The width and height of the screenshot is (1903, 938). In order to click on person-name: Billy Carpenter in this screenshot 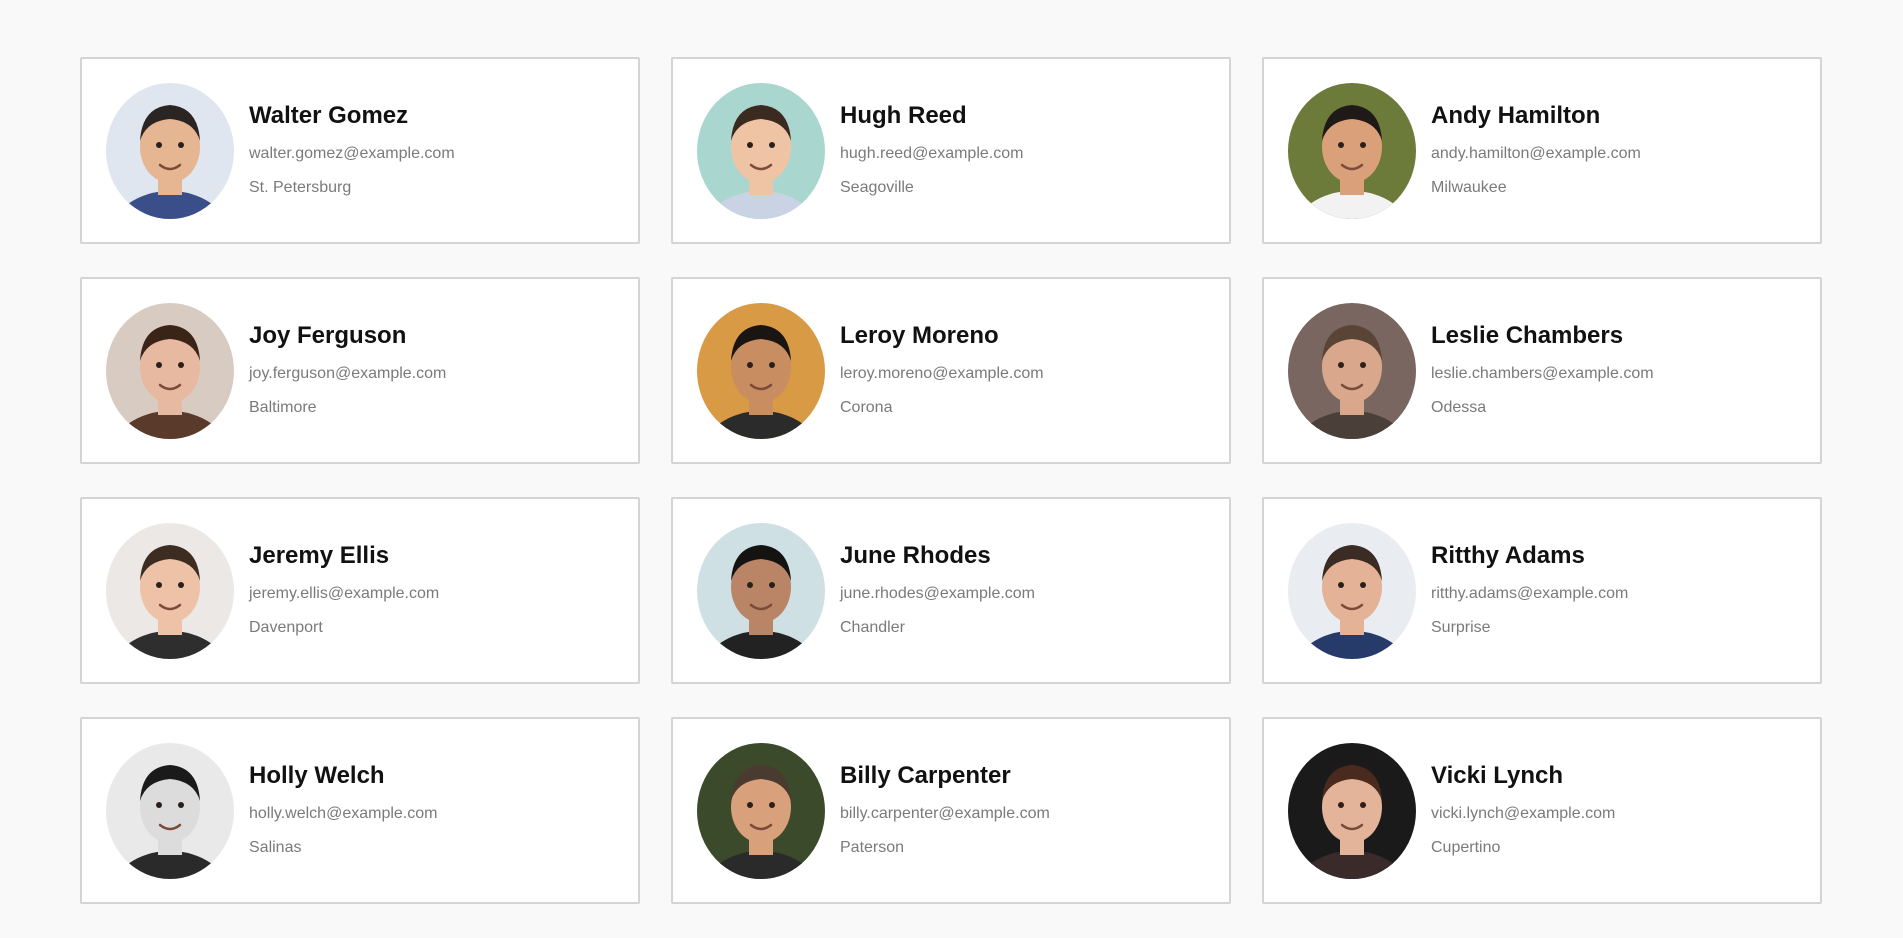, I will do `click(925, 775)`.